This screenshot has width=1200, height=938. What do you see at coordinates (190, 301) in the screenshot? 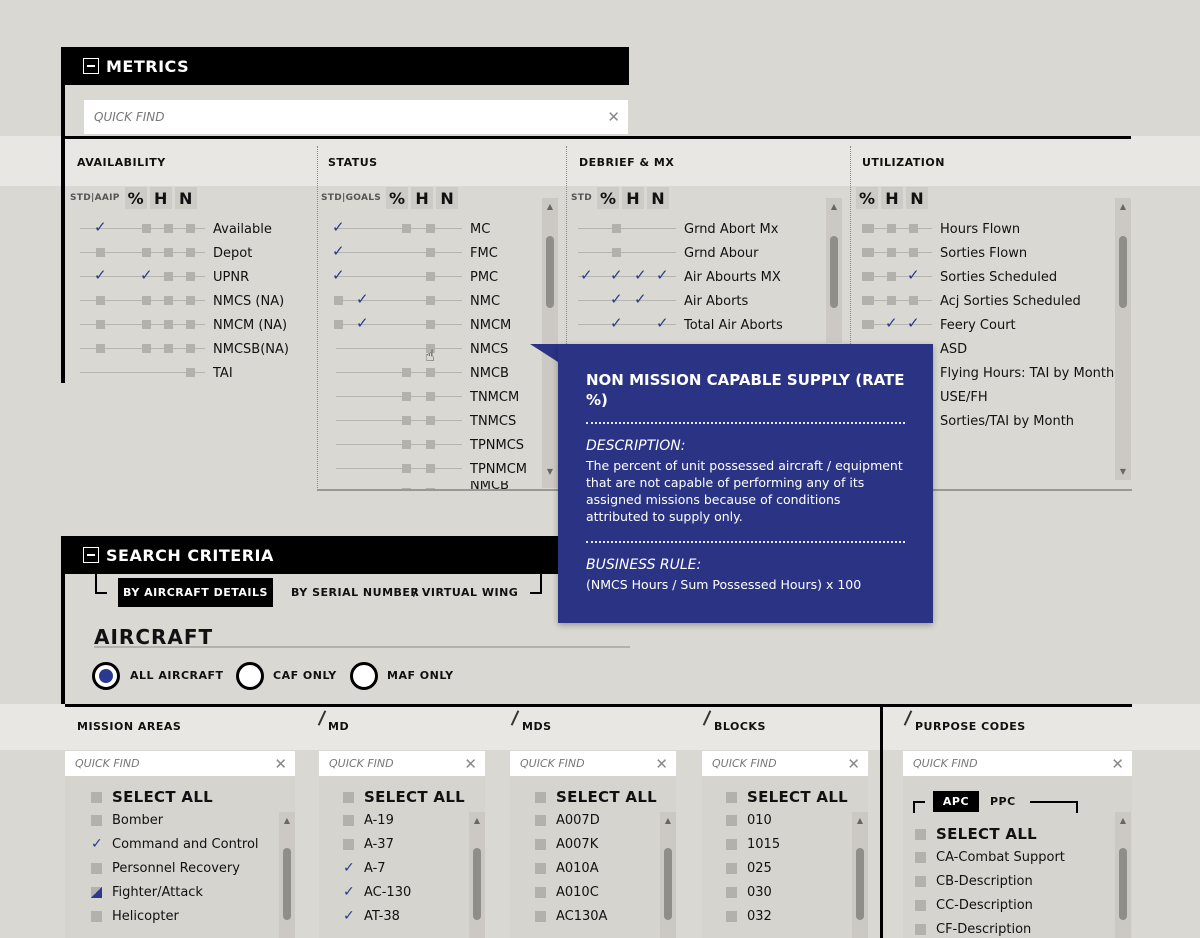
I see `metric-row: NMCS (NA)` at bounding box center [190, 301].